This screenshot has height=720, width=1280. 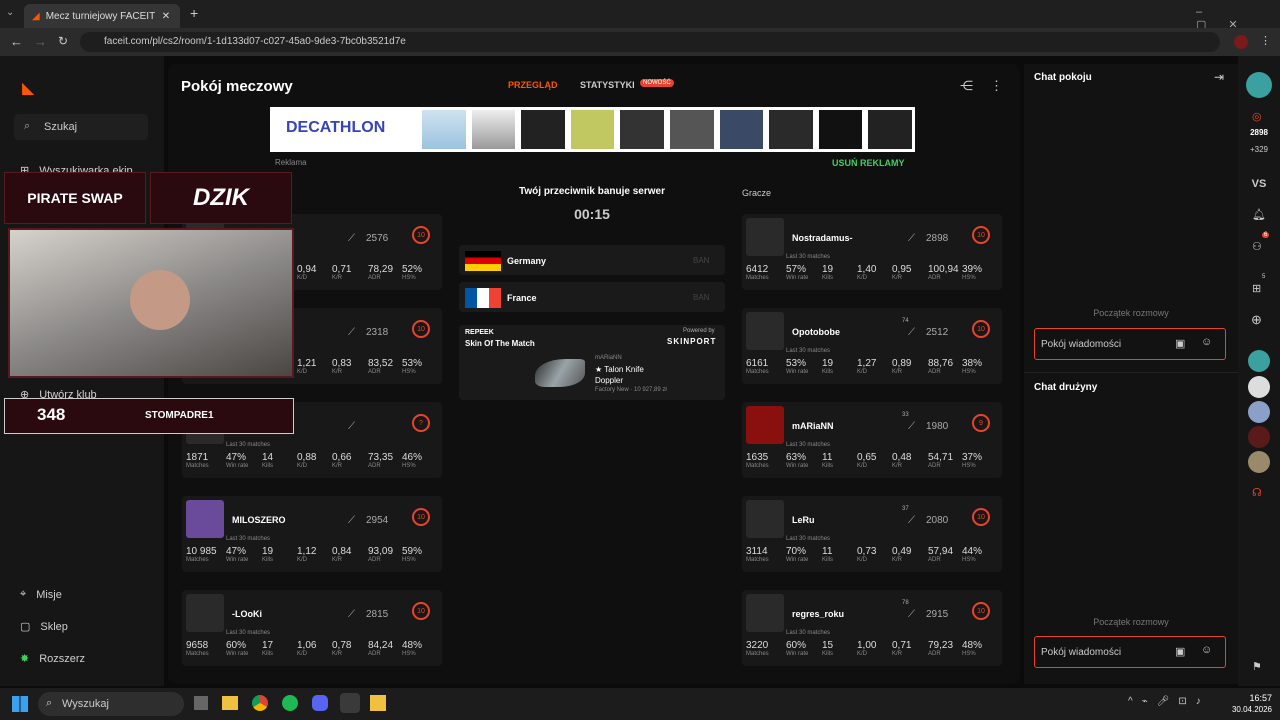 I want to click on obs-icon, so click(x=350, y=703).